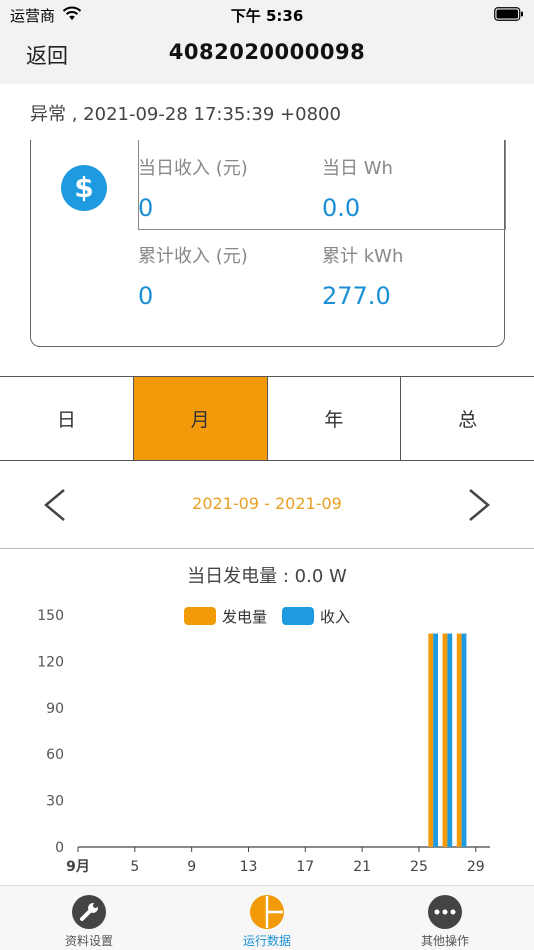 The width and height of the screenshot is (534, 950). What do you see at coordinates (193, 256) in the screenshot?
I see `total-income-label: 累计收入 (元)` at bounding box center [193, 256].